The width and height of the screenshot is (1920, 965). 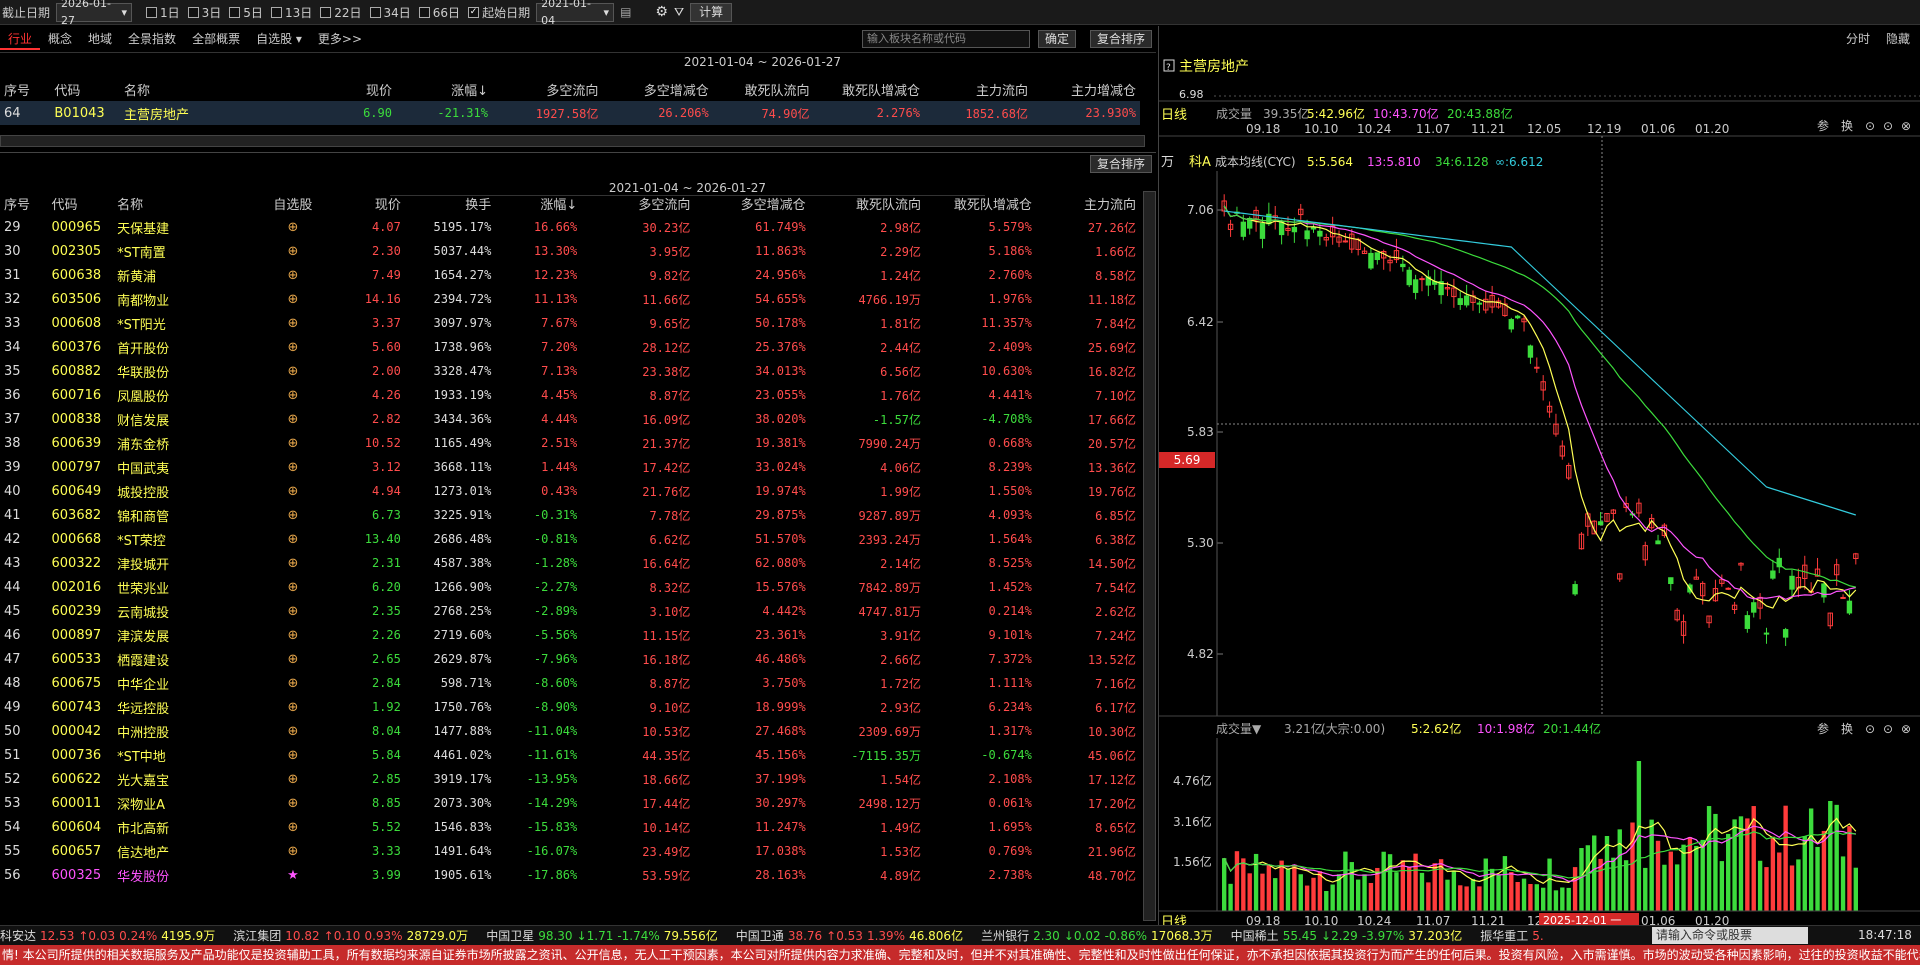 What do you see at coordinates (279, 39) in the screenshot?
I see `tab-5: 自选股 ▾` at bounding box center [279, 39].